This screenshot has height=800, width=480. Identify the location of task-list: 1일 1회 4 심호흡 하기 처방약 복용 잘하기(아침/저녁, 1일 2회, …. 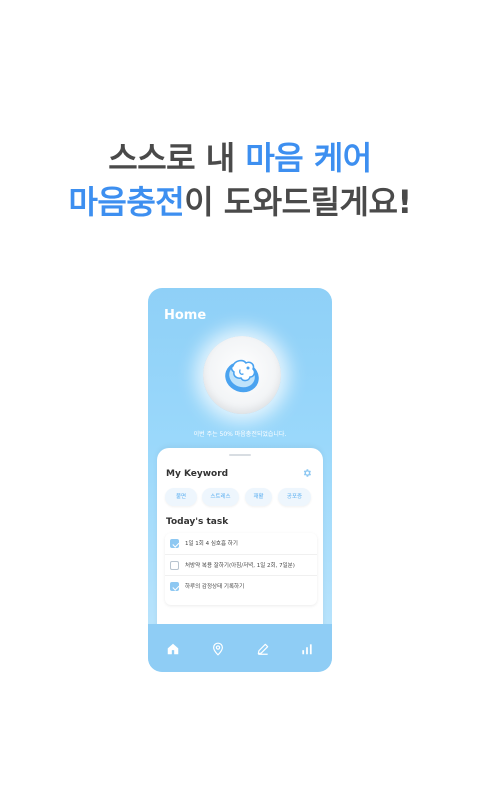
(241, 569).